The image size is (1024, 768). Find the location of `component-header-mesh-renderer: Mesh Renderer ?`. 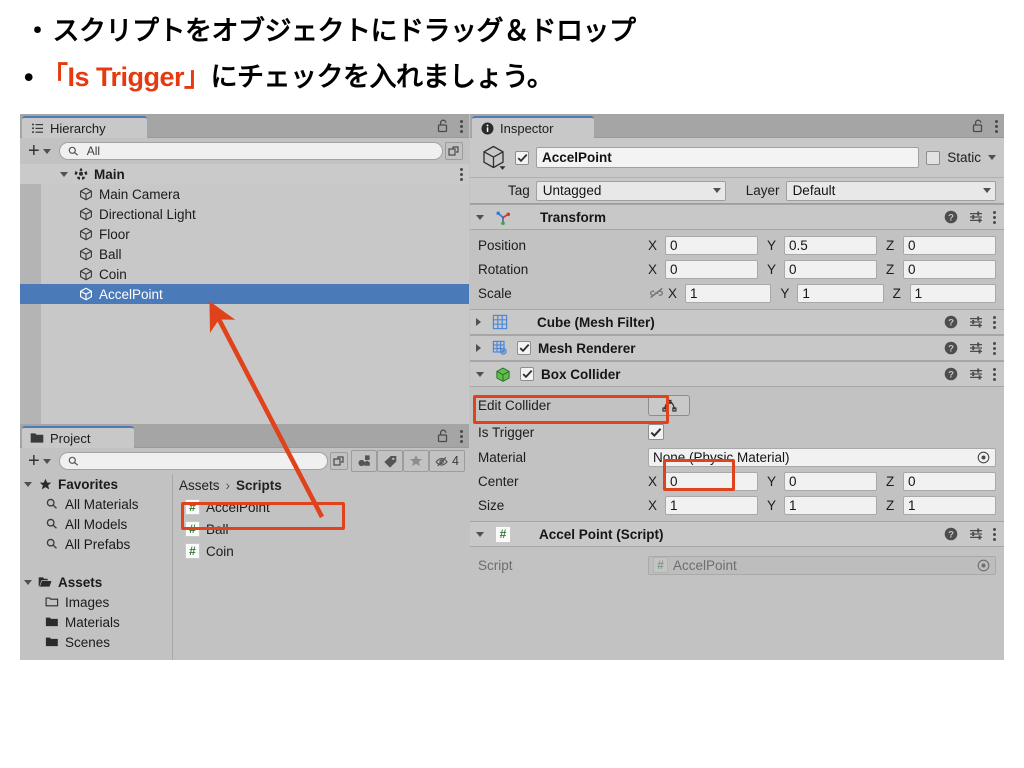

component-header-mesh-renderer: Mesh Renderer ? is located at coordinates (737, 348).